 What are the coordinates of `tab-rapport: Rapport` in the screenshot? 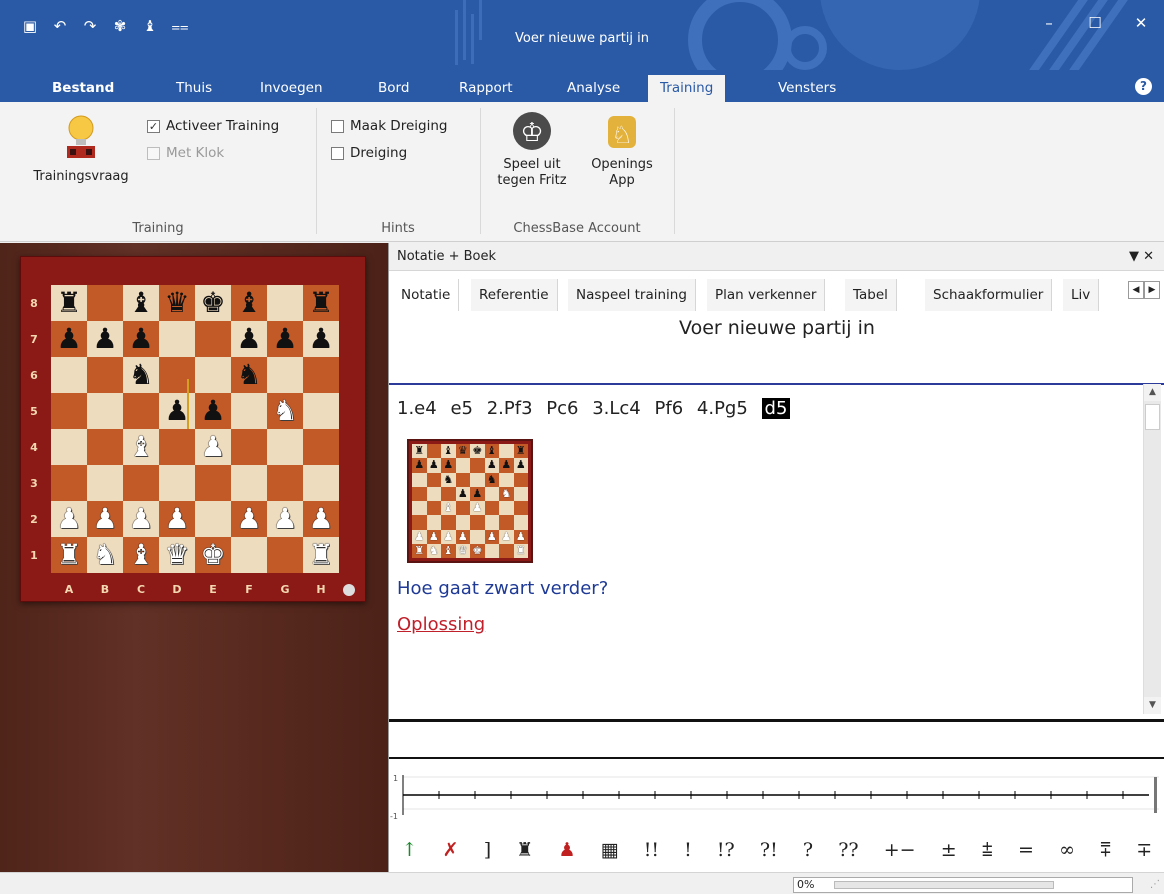 It's located at (486, 88).